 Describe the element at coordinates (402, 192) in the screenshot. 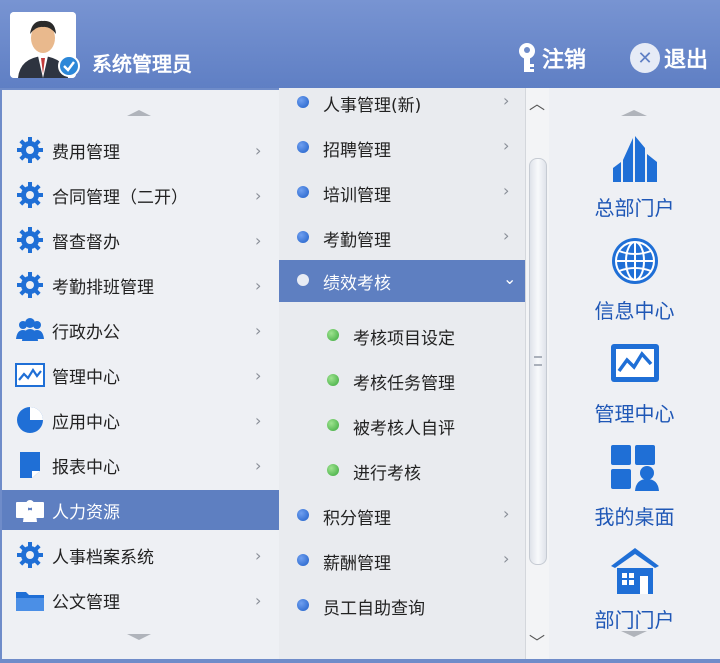

I see `mid-item-training: 培训管理 ›` at that location.